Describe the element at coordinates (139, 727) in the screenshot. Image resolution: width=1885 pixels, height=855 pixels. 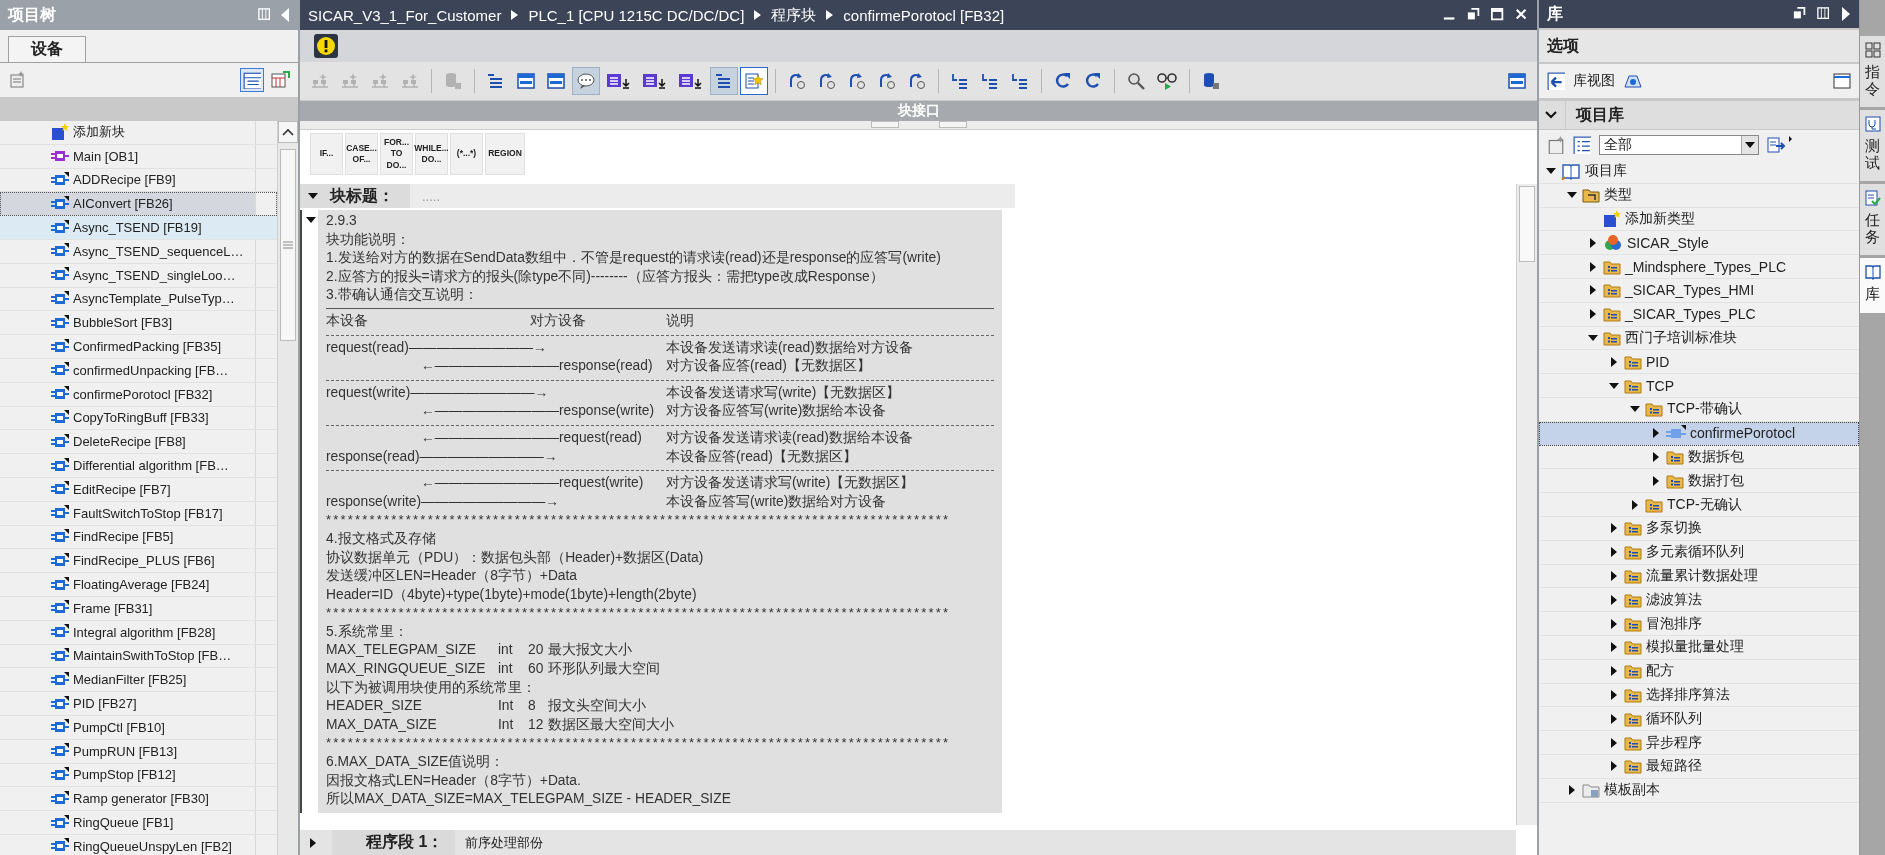
I see `tree-item: PumpCtl [FB10]` at that location.